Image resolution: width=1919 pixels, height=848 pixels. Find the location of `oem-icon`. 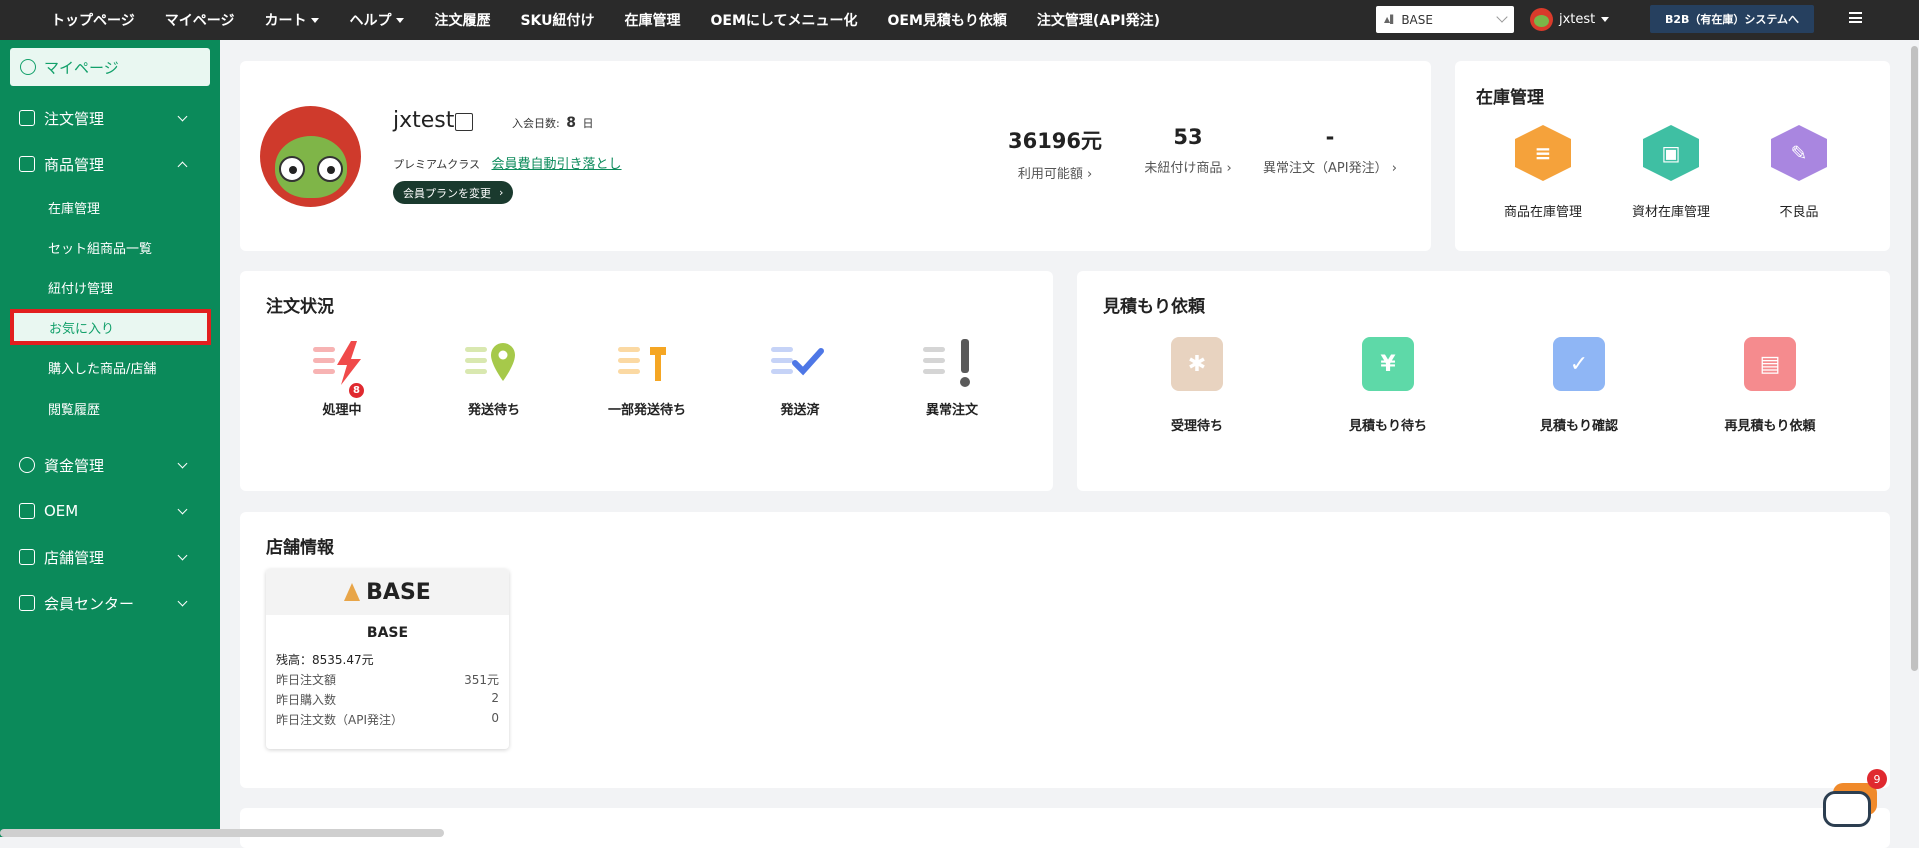

oem-icon is located at coordinates (27, 511).